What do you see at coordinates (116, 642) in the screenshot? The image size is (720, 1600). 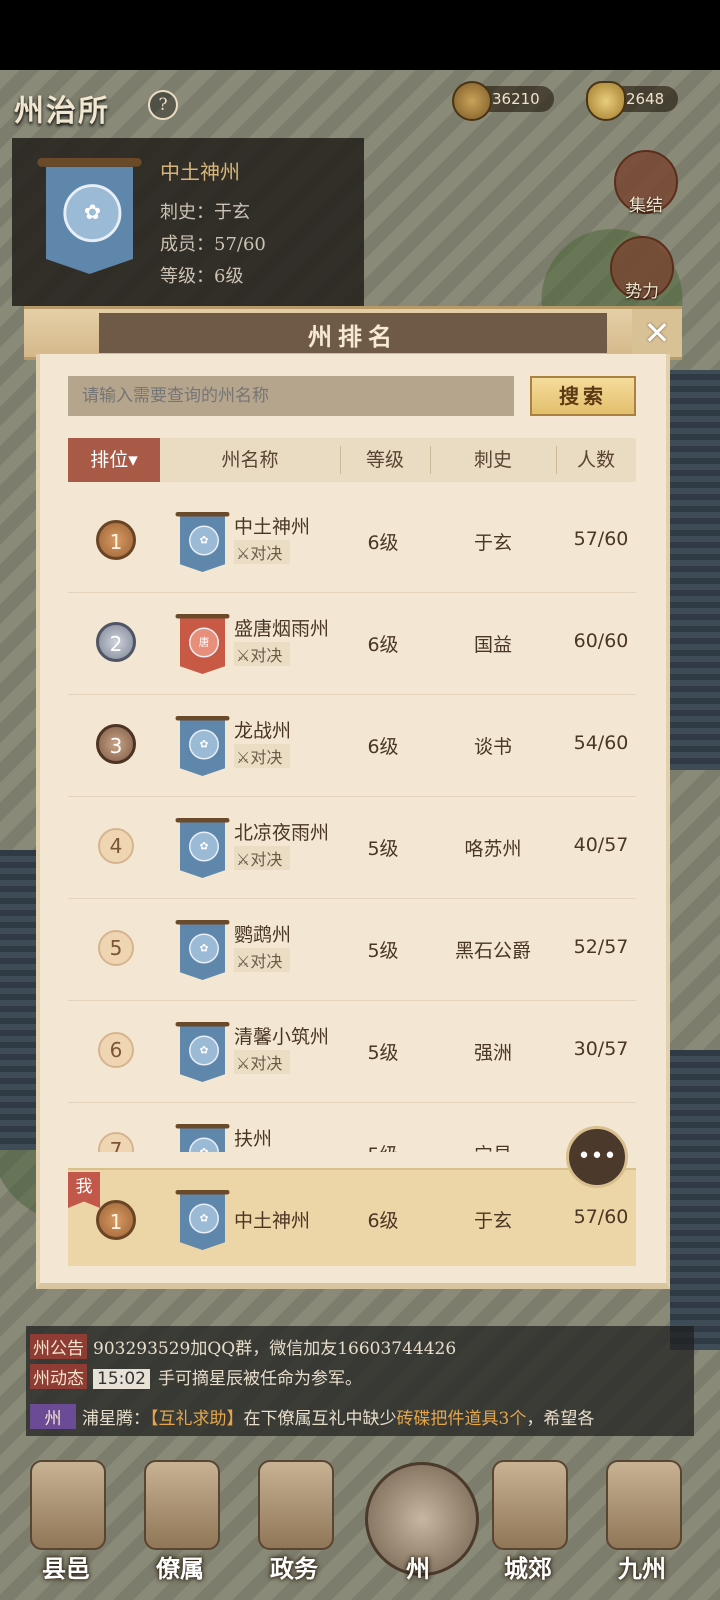 I see `rank-medal-silver: 2` at bounding box center [116, 642].